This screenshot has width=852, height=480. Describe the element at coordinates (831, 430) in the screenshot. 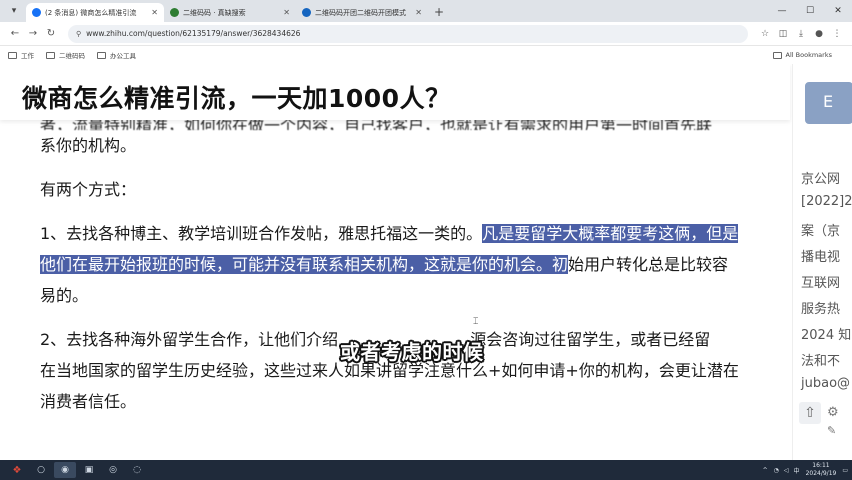

I see `tools-icon: ✎` at that location.